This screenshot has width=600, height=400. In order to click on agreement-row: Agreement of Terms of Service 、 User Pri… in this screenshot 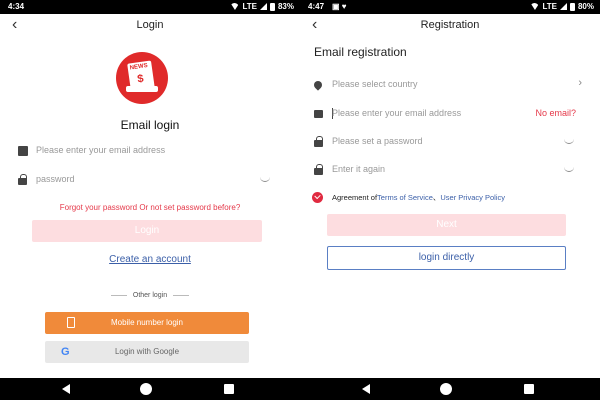, I will do `click(408, 197)`.